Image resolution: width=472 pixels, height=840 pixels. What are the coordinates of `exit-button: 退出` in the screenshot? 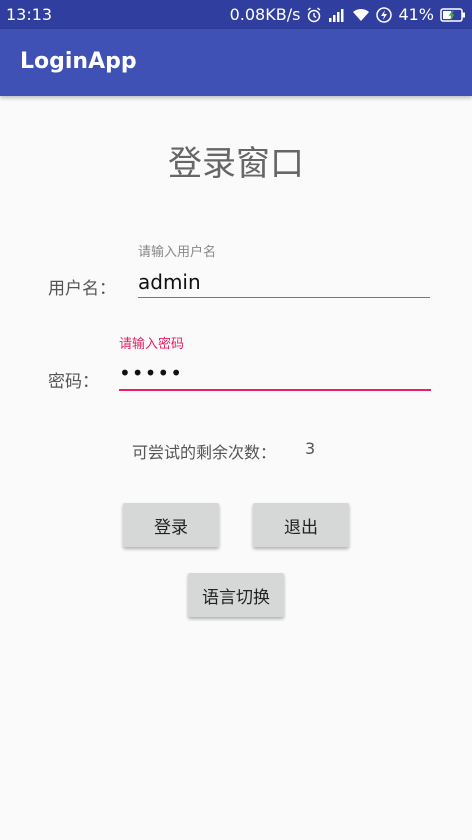 It's located at (301, 525).